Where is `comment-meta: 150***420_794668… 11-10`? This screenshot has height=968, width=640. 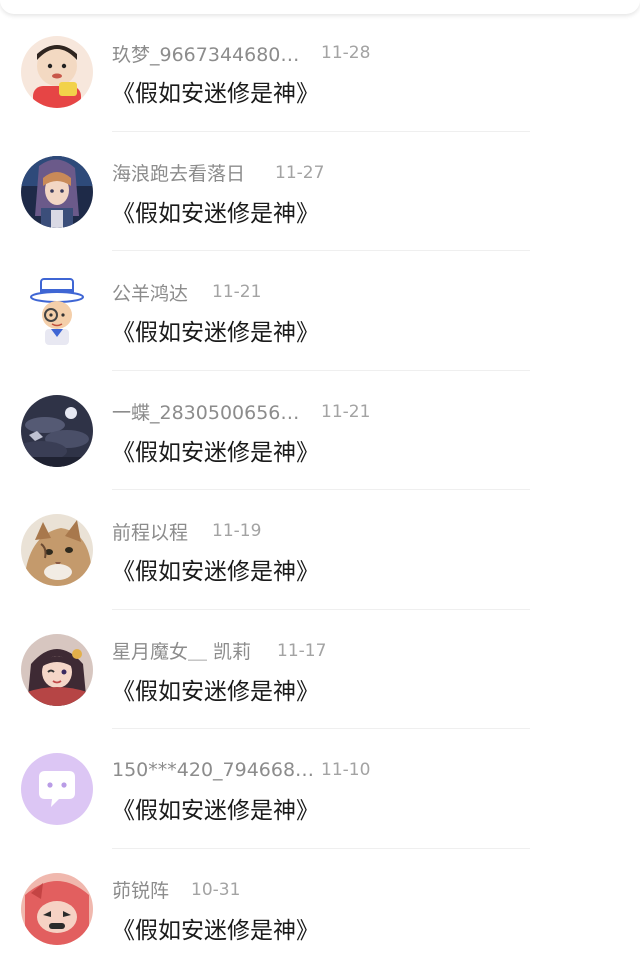 comment-meta: 150***420_794668… 11-10 is located at coordinates (241, 770).